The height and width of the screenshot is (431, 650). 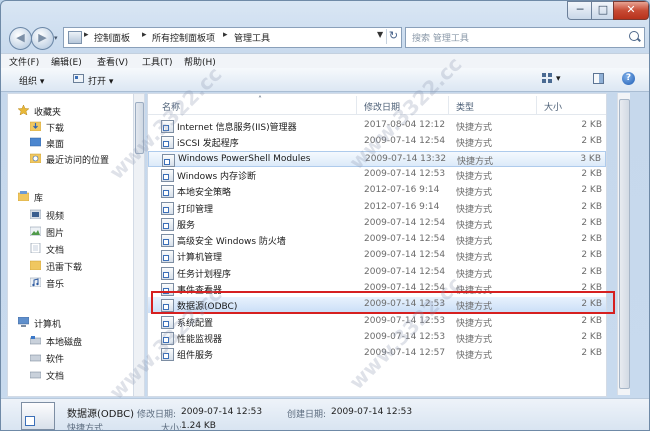 I want to click on breadcrumb-control-panel: 控制面板, so click(x=112, y=37).